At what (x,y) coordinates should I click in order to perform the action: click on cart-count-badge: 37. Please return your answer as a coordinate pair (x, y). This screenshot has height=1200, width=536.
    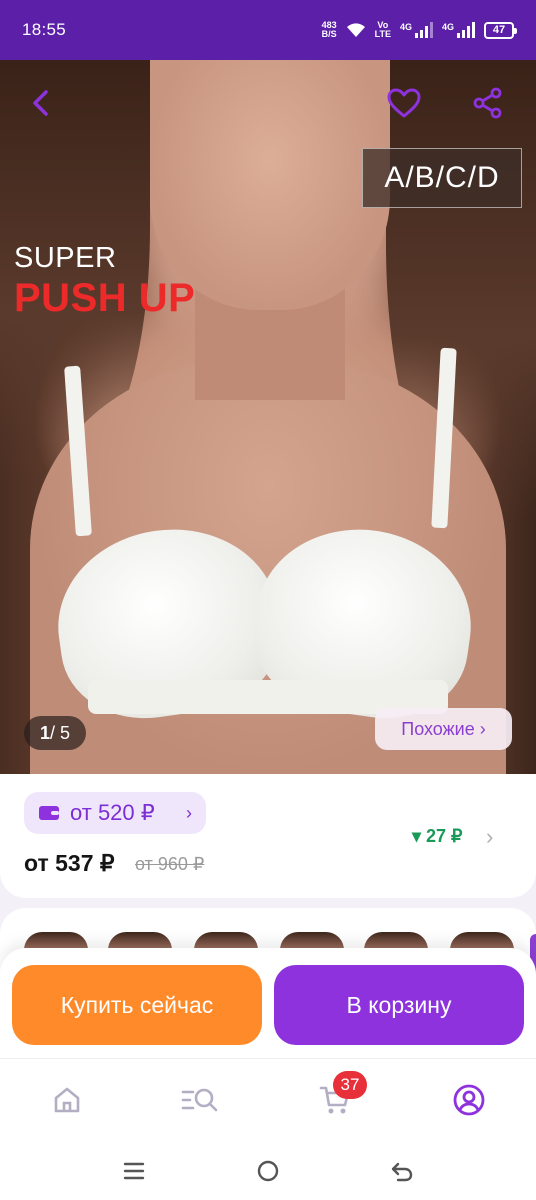
    Looking at the image, I should click on (350, 1085).